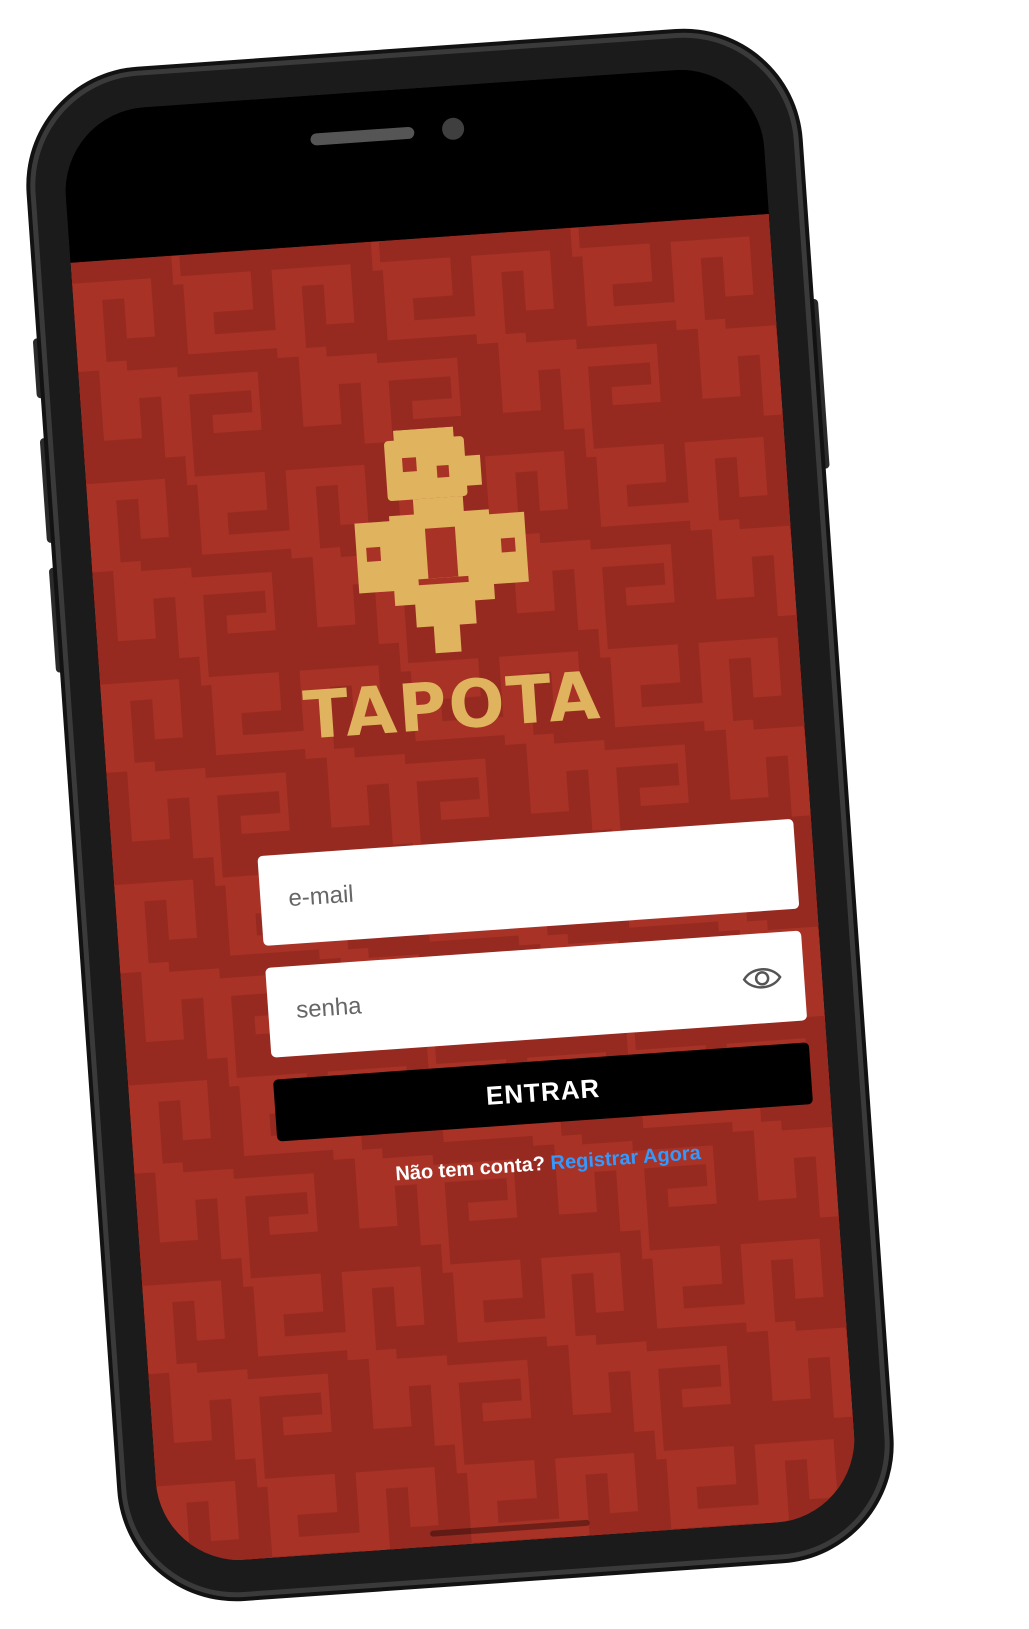 The image size is (1029, 1629). I want to click on password-field-wrapper, so click(536, 994).